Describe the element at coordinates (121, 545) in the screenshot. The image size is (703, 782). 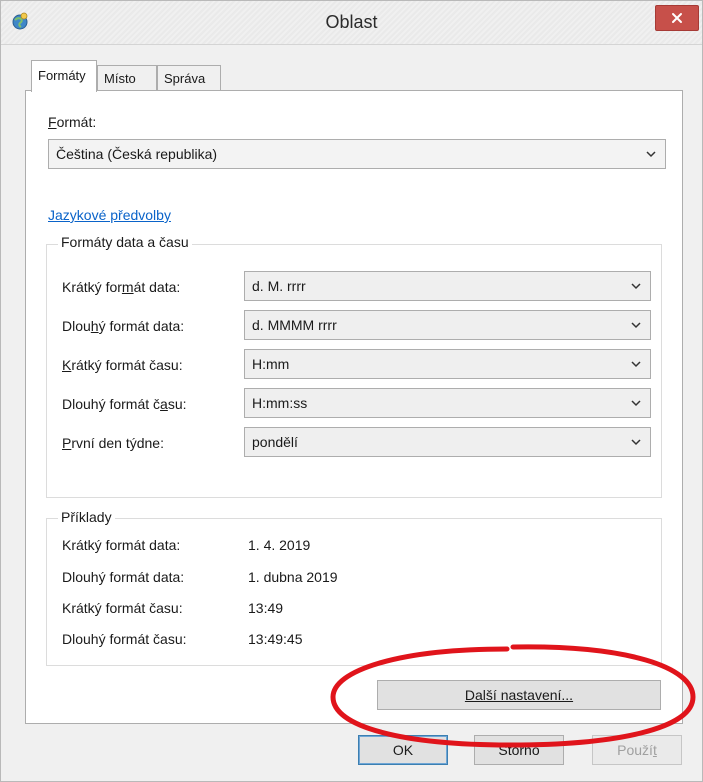
I see `example-short-date-label: Krátký formát data:` at that location.